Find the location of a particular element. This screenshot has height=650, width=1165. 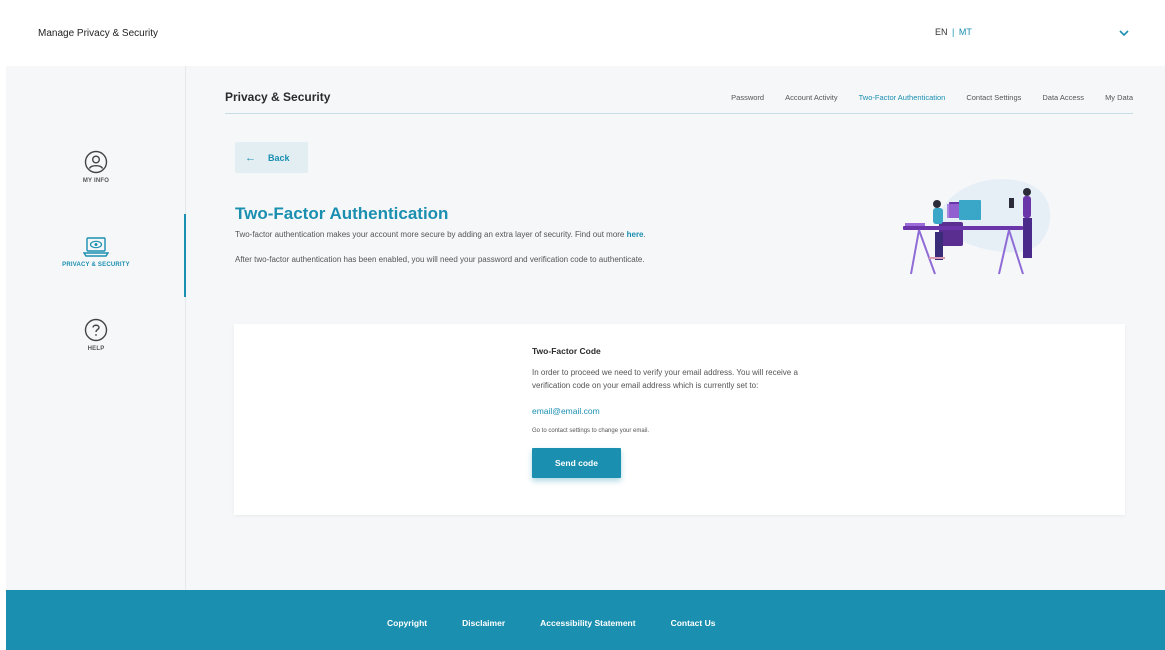

footer-link-disclaimer: Disclaimer is located at coordinates (483, 623).